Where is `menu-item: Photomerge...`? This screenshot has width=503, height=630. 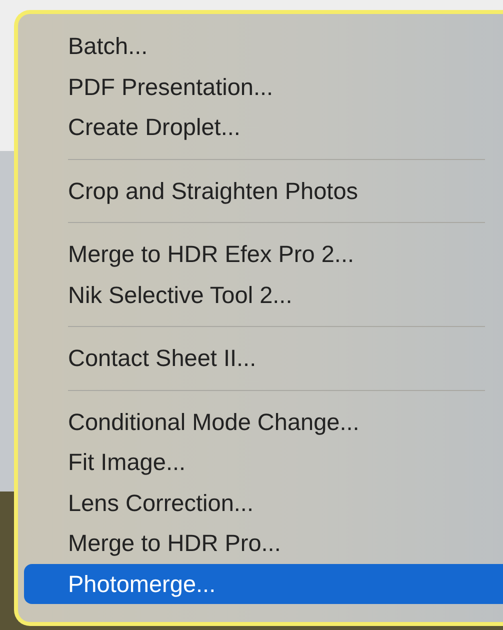 menu-item: Photomerge... is located at coordinates (263, 584).